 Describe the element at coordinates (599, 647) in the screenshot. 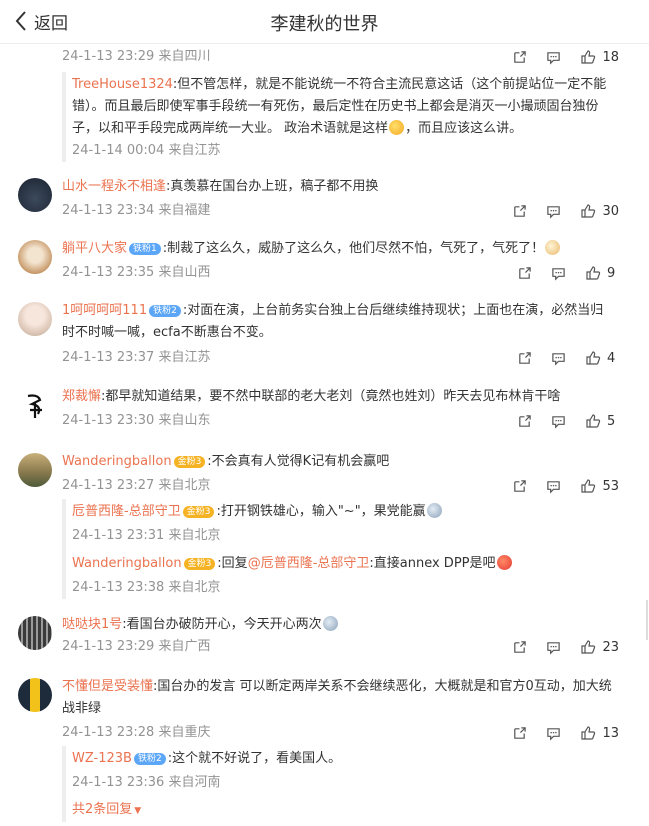

I see `like-button: 23` at that location.